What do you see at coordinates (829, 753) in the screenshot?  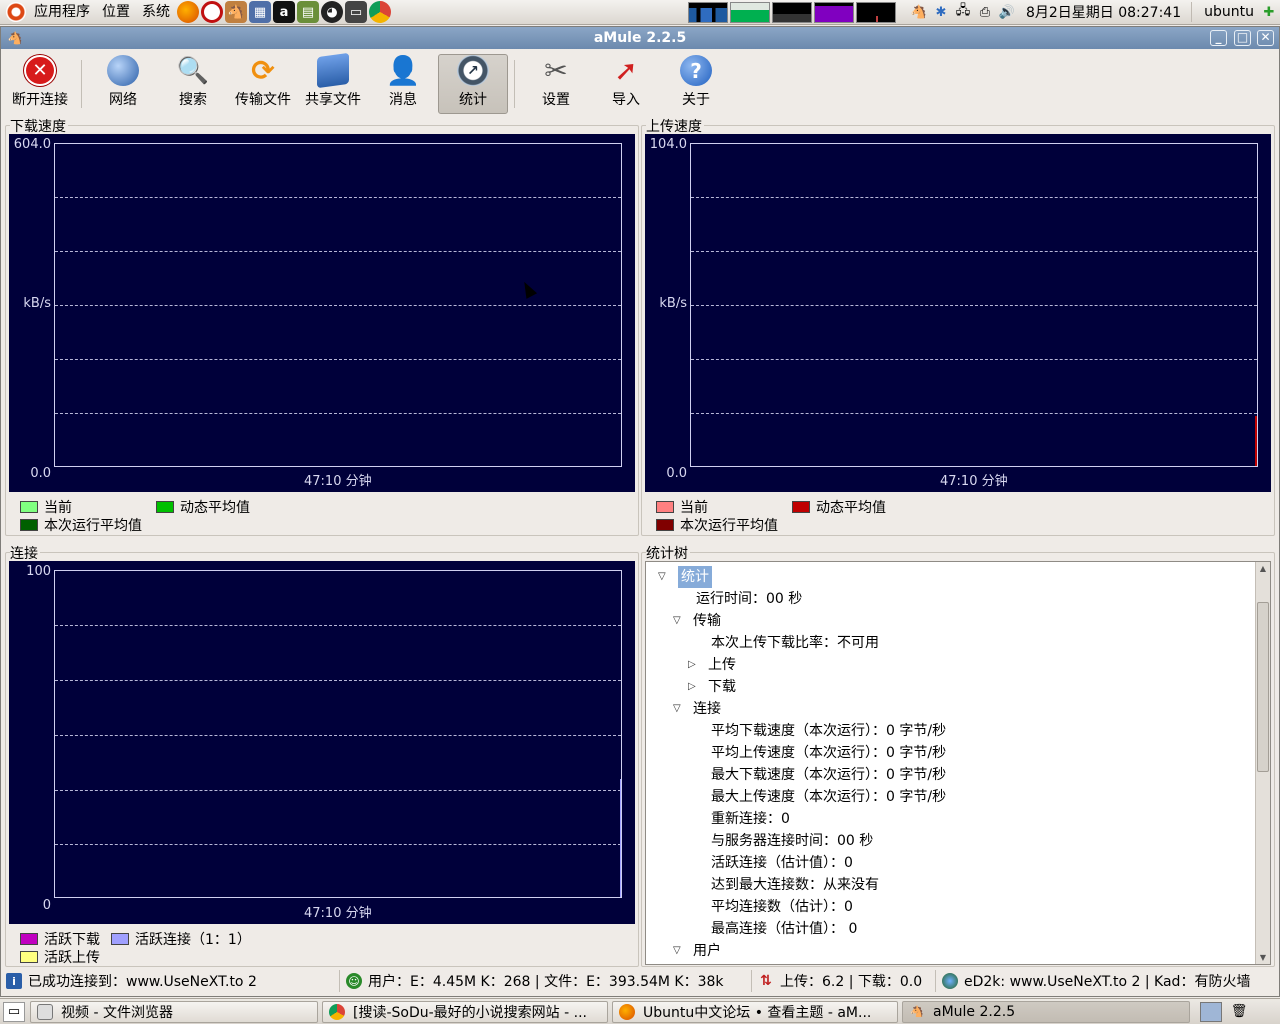 I see `tree-row-label: 平均上传速度（本次运行）：0 字节/秒` at bounding box center [829, 753].